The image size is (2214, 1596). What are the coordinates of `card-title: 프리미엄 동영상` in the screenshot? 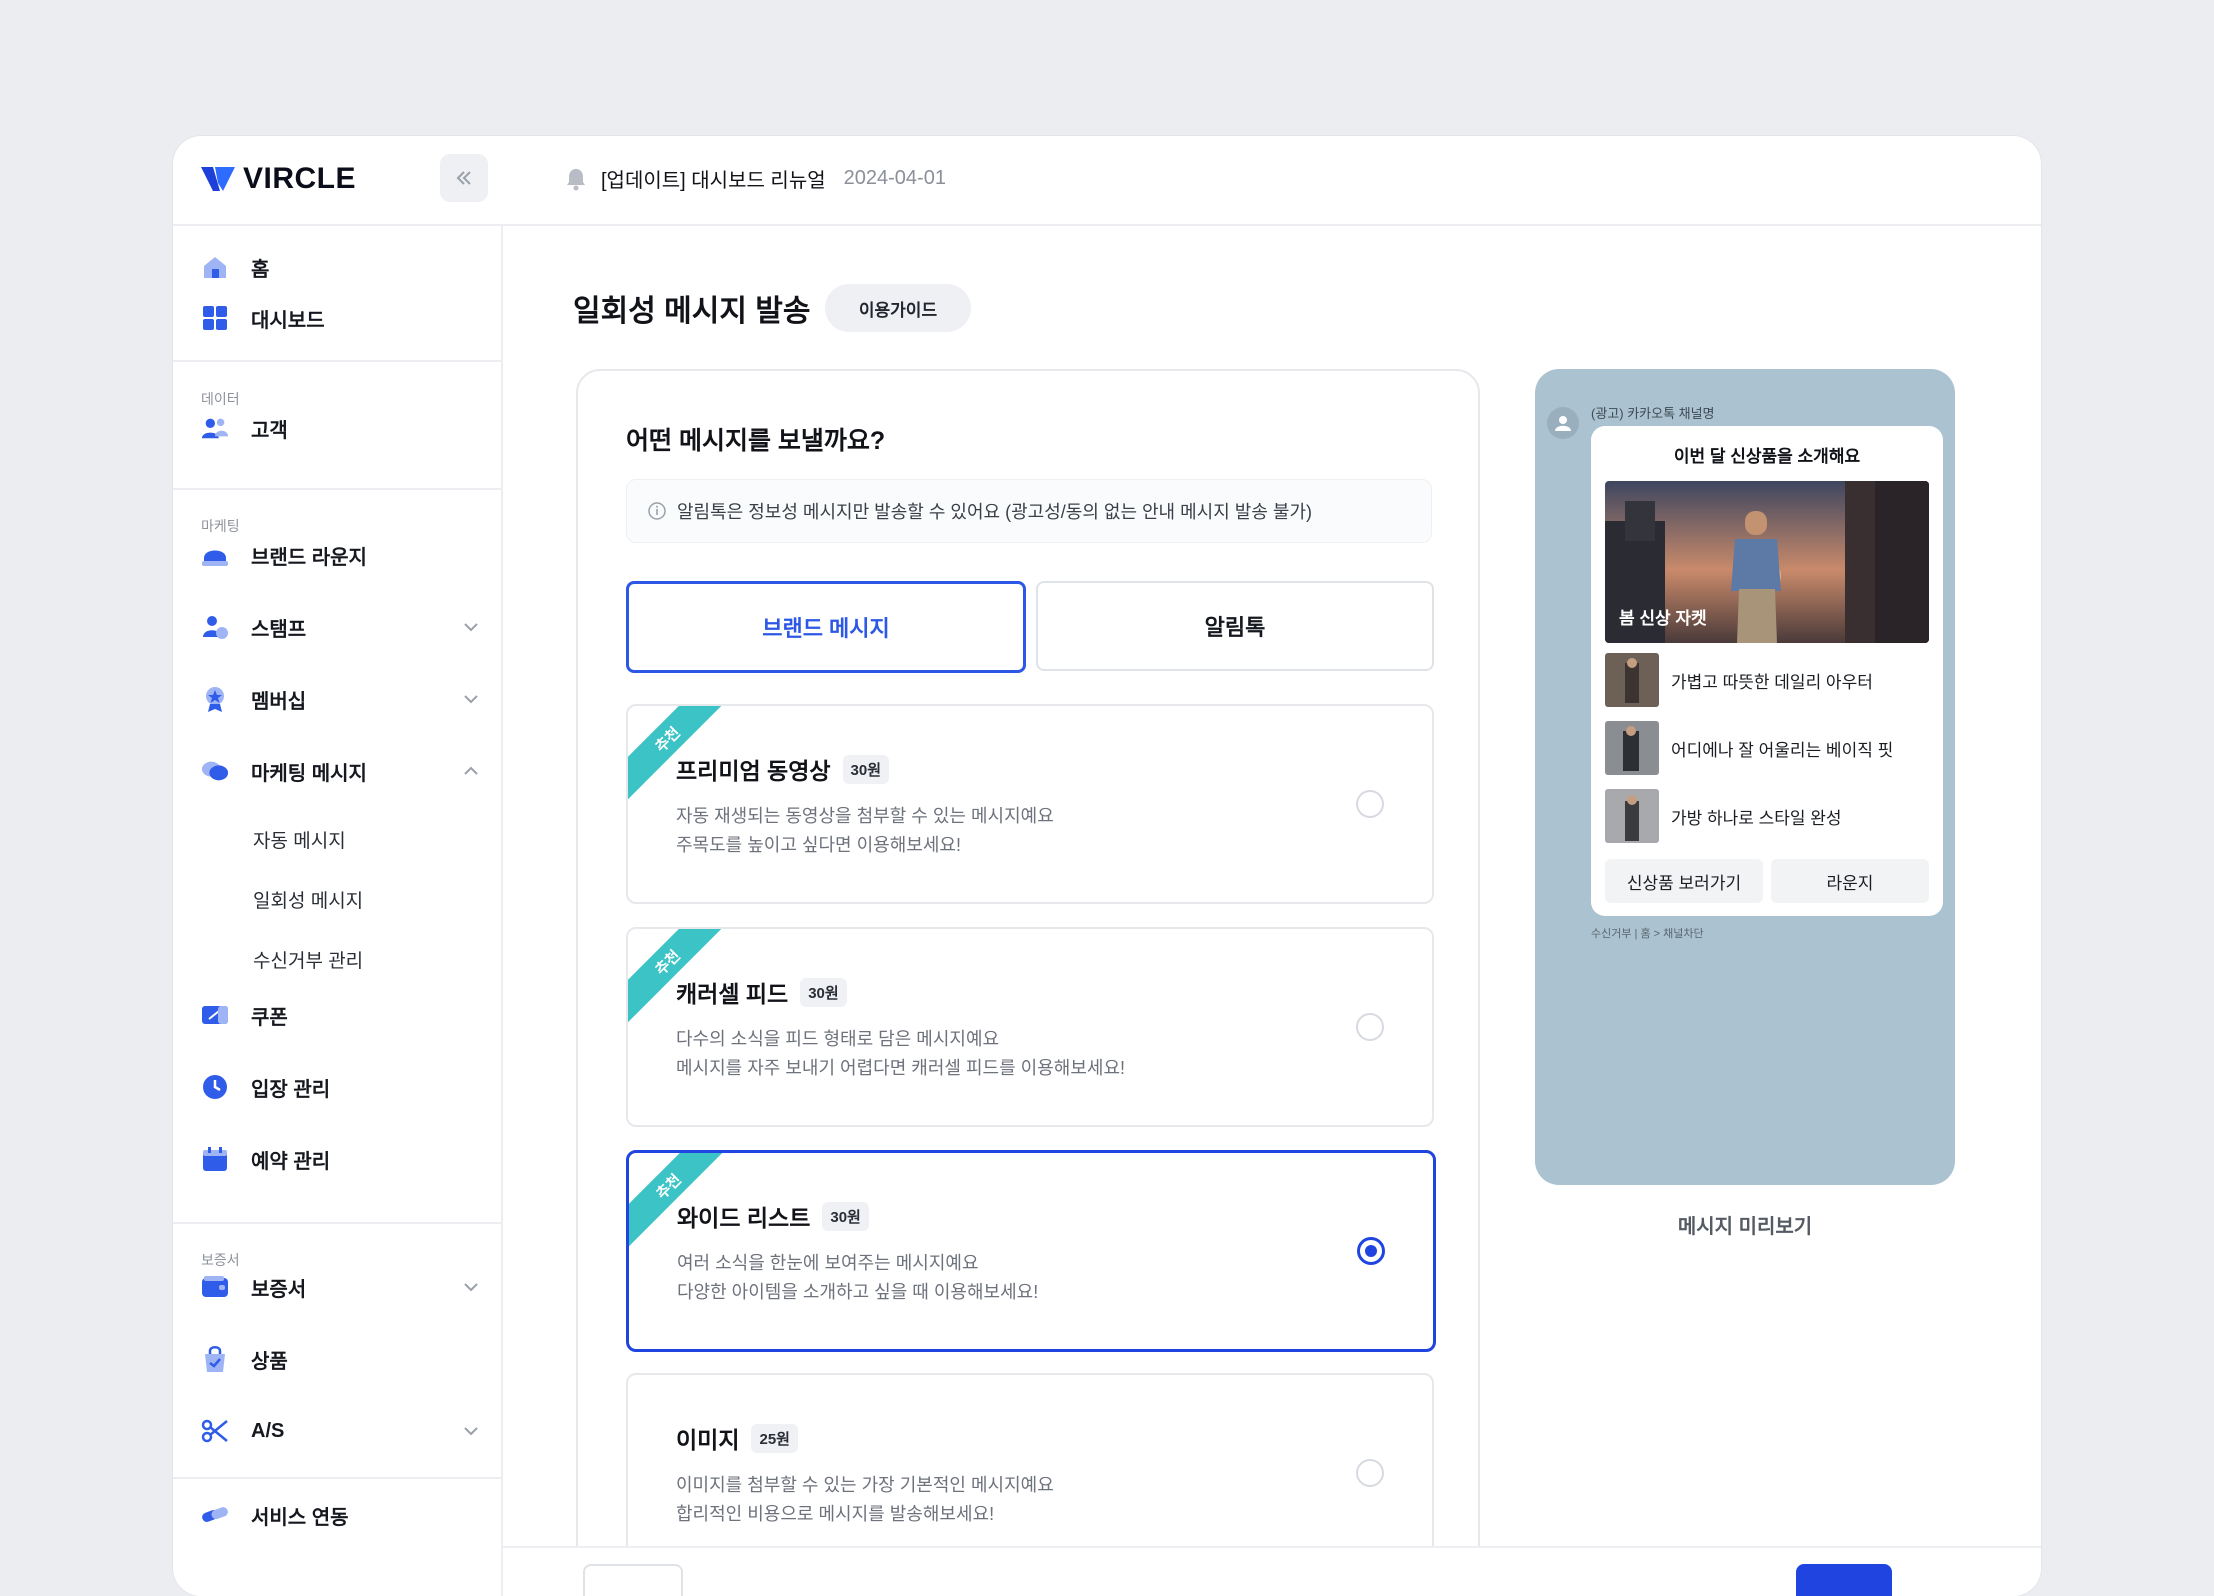 It's located at (753, 771).